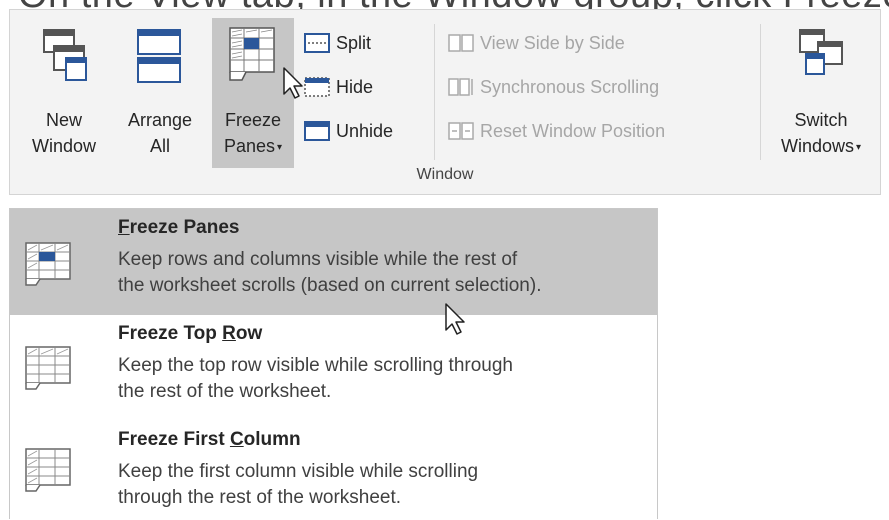  Describe the element at coordinates (445, 174) in the screenshot. I see `group-label: Window` at that location.